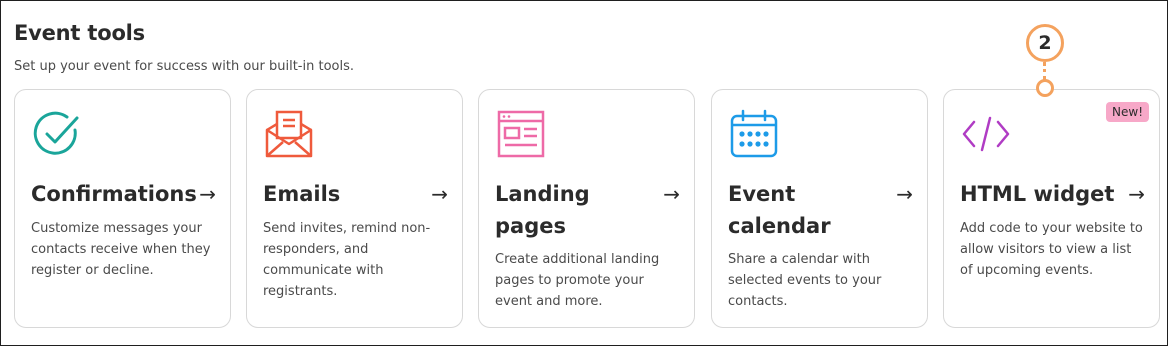  Describe the element at coordinates (1044, 71) in the screenshot. I see `callout-connector` at that location.